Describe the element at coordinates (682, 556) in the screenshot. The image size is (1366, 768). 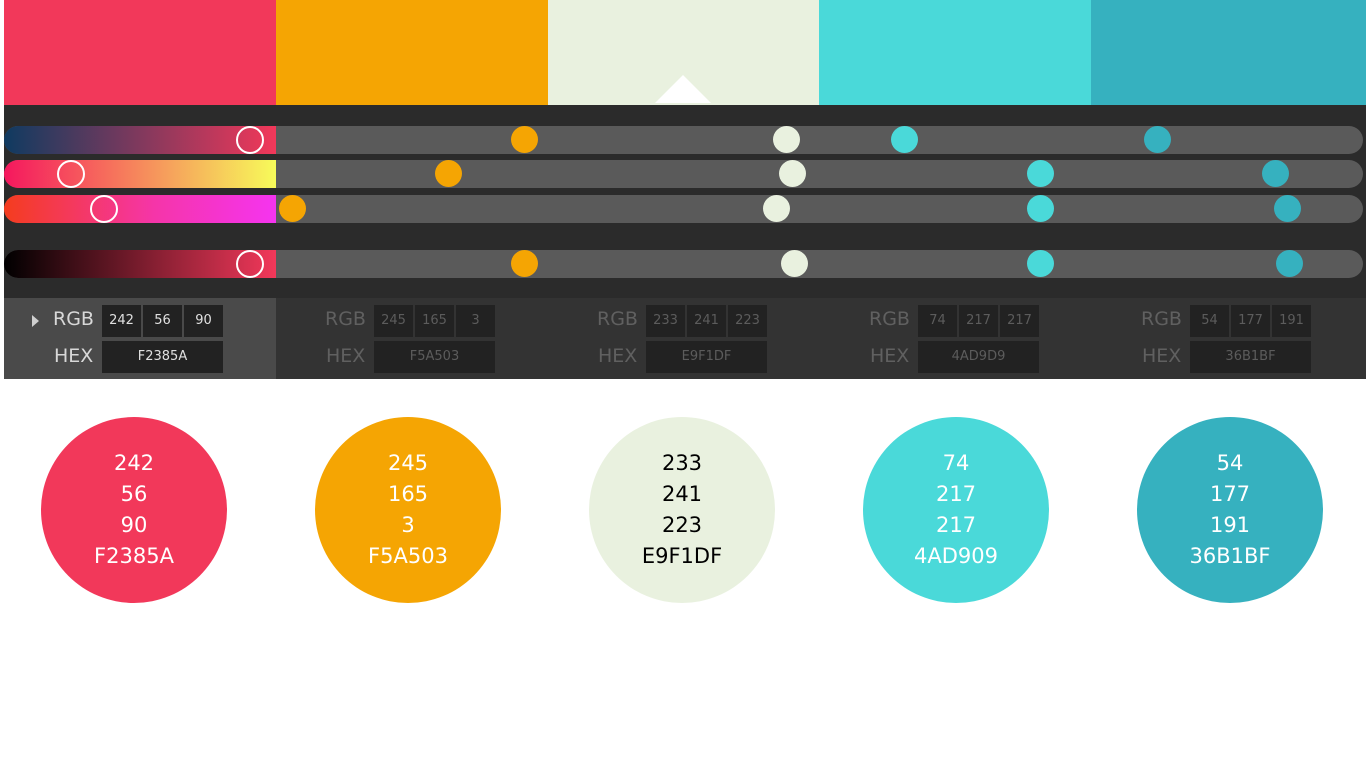
I see `circle-hex-value: E9F1DF` at that location.